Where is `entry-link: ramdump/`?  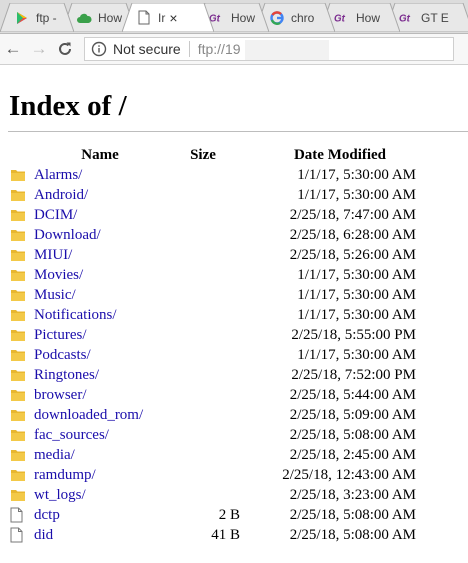 entry-link: ramdump/ is located at coordinates (65, 475).